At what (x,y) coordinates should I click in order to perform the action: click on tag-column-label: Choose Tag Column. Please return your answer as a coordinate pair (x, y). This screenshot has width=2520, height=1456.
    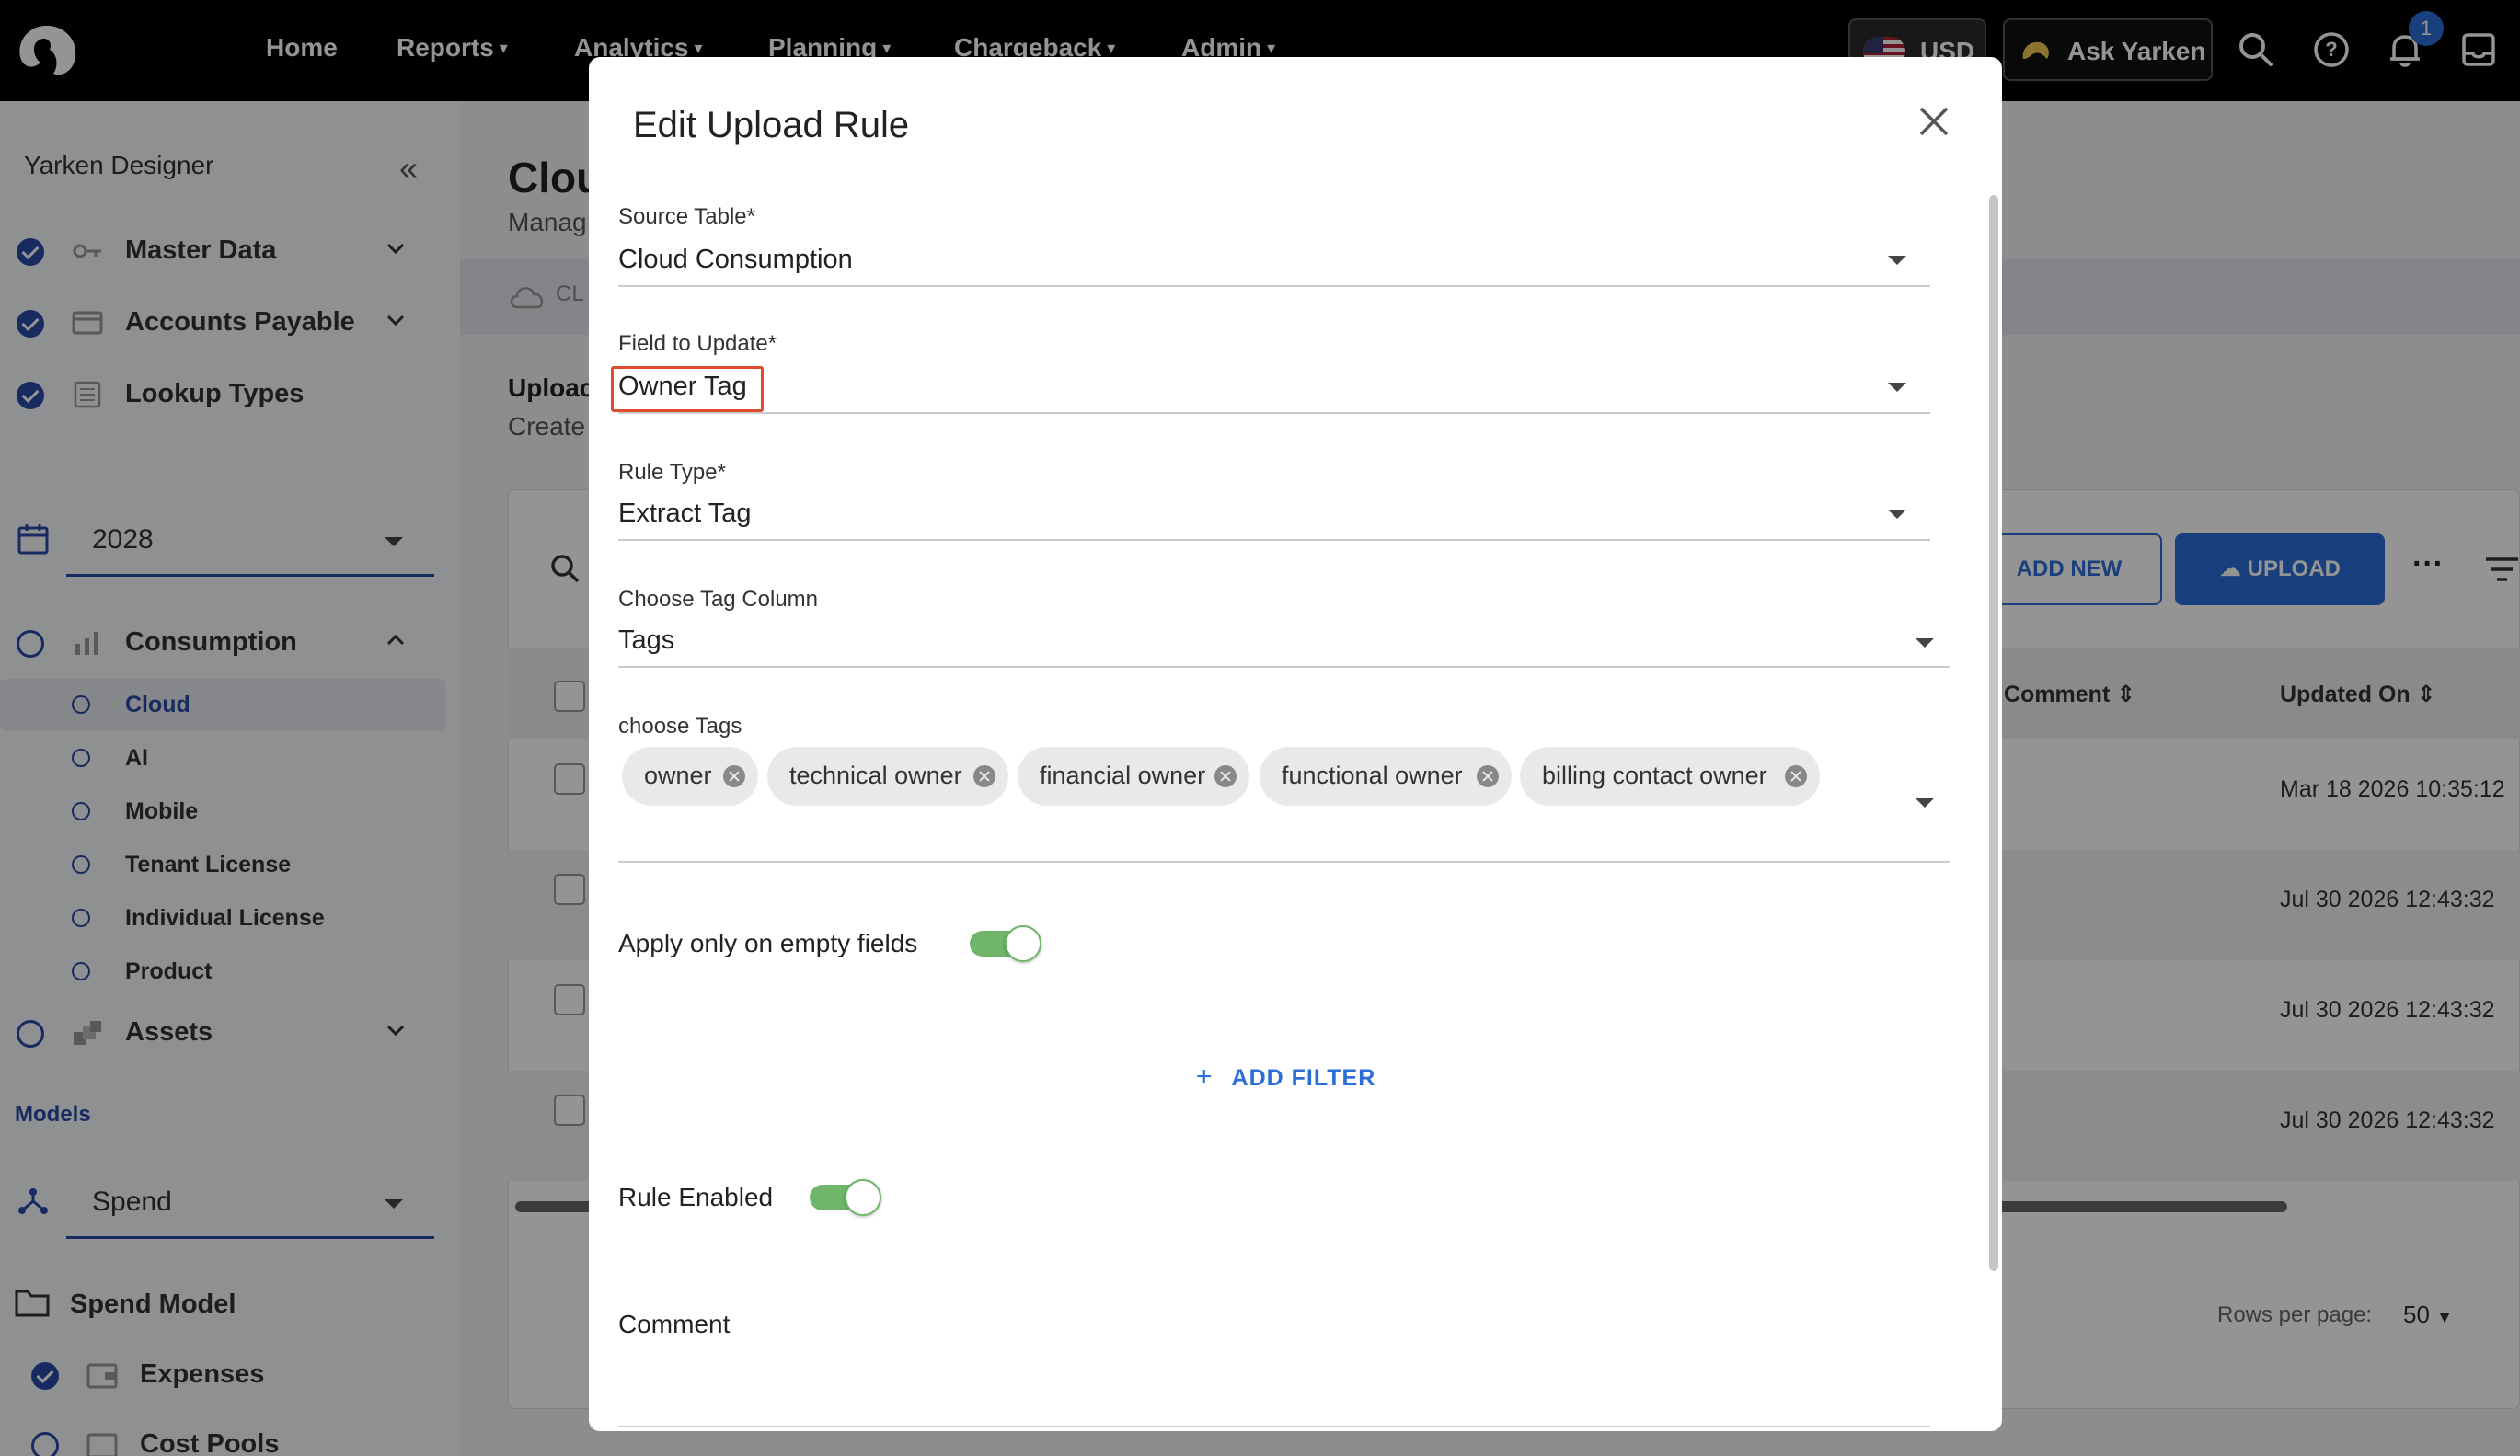
    Looking at the image, I should click on (718, 599).